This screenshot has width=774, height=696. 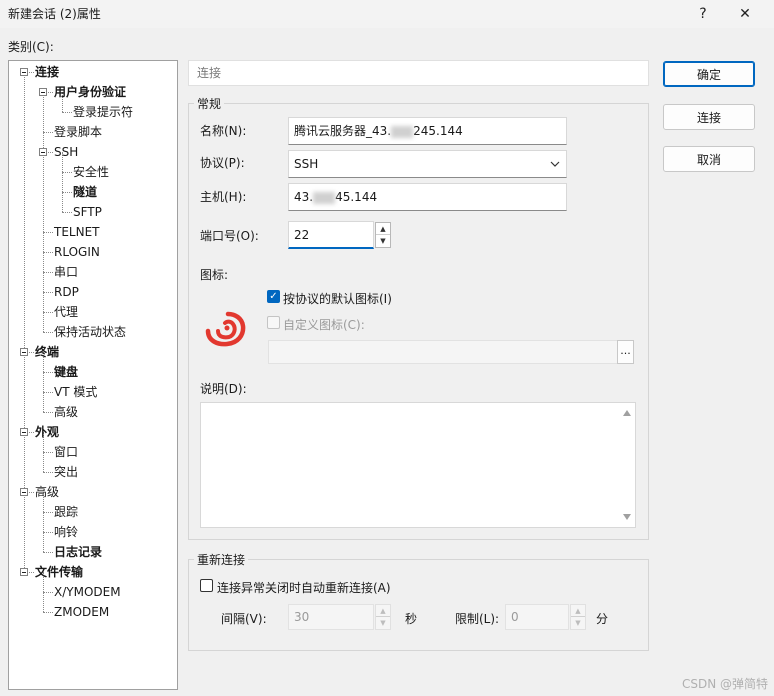 What do you see at coordinates (221, 559) in the screenshot?
I see `reconnect-group-label: 重新连接` at bounding box center [221, 559].